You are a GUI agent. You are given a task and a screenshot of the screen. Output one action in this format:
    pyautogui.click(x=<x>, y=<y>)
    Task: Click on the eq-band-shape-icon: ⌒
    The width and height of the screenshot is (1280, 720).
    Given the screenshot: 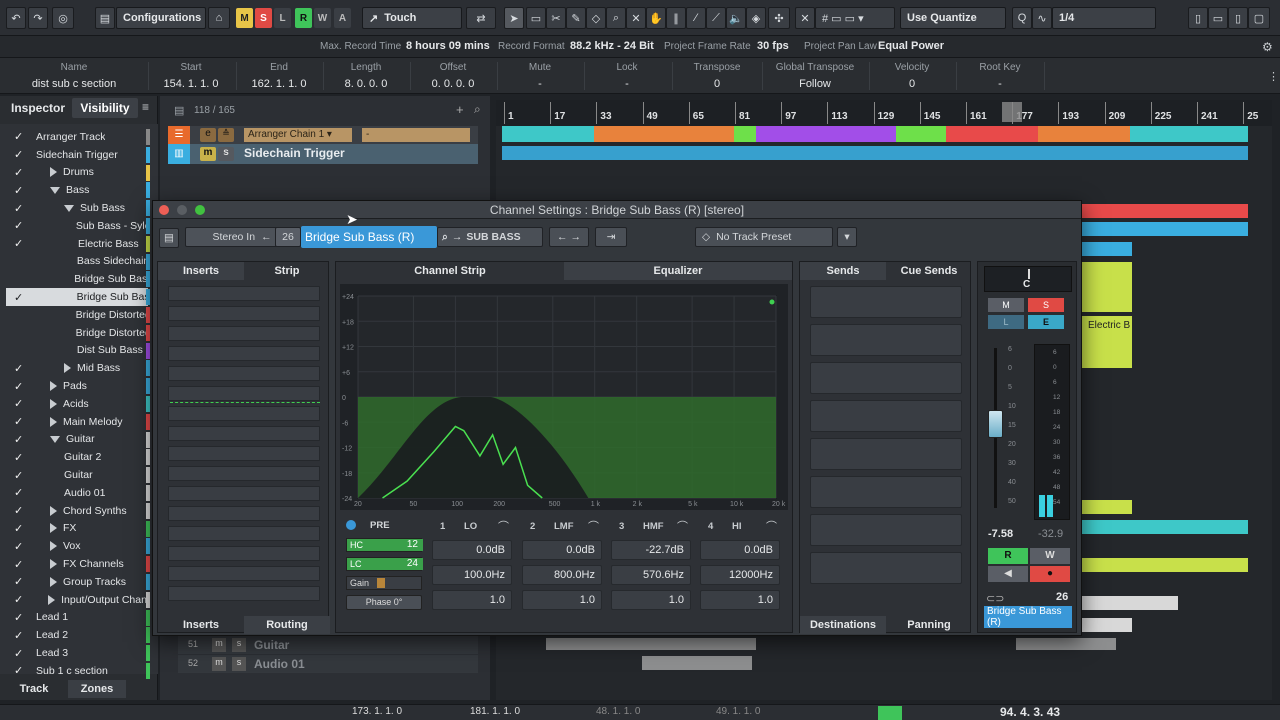 What is the action you would take?
    pyautogui.click(x=682, y=526)
    